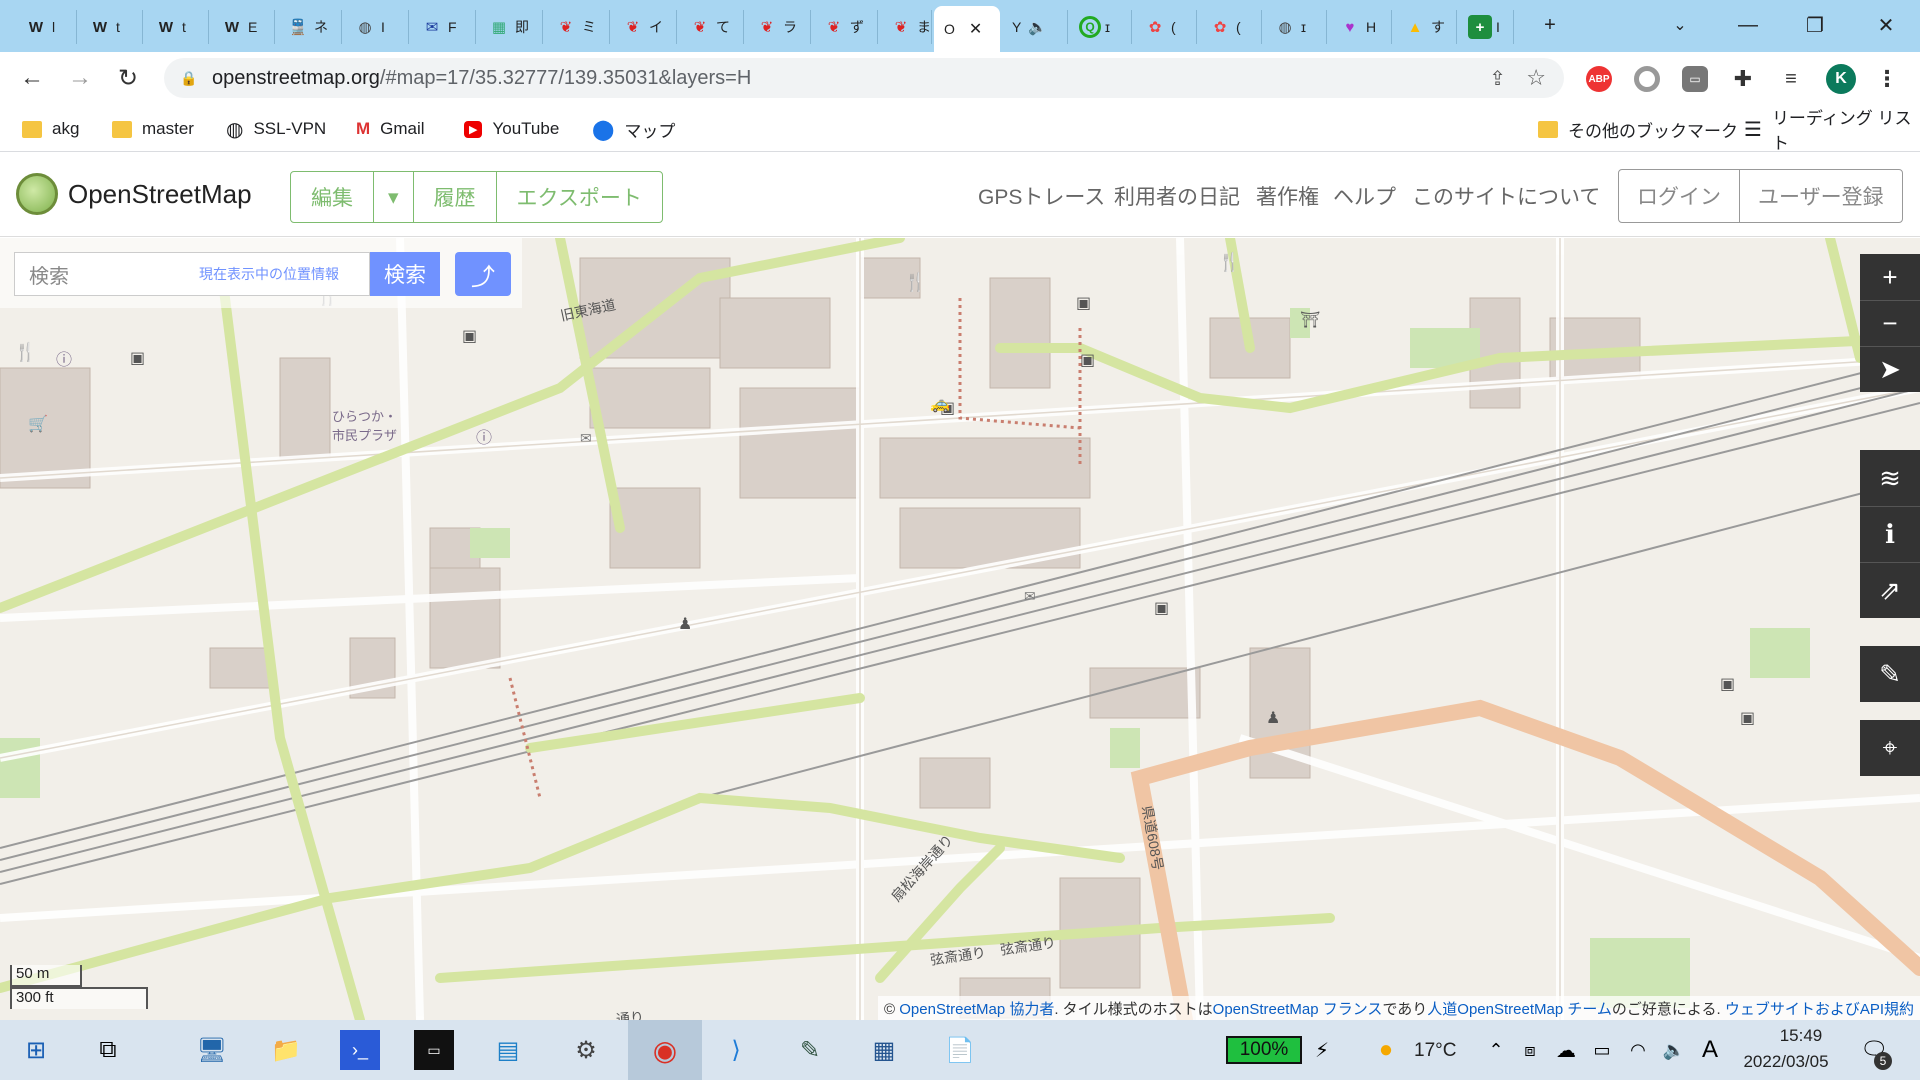 The height and width of the screenshot is (1080, 1920). Describe the element at coordinates (1679, 196) in the screenshot. I see `login-button: ログイン` at that location.